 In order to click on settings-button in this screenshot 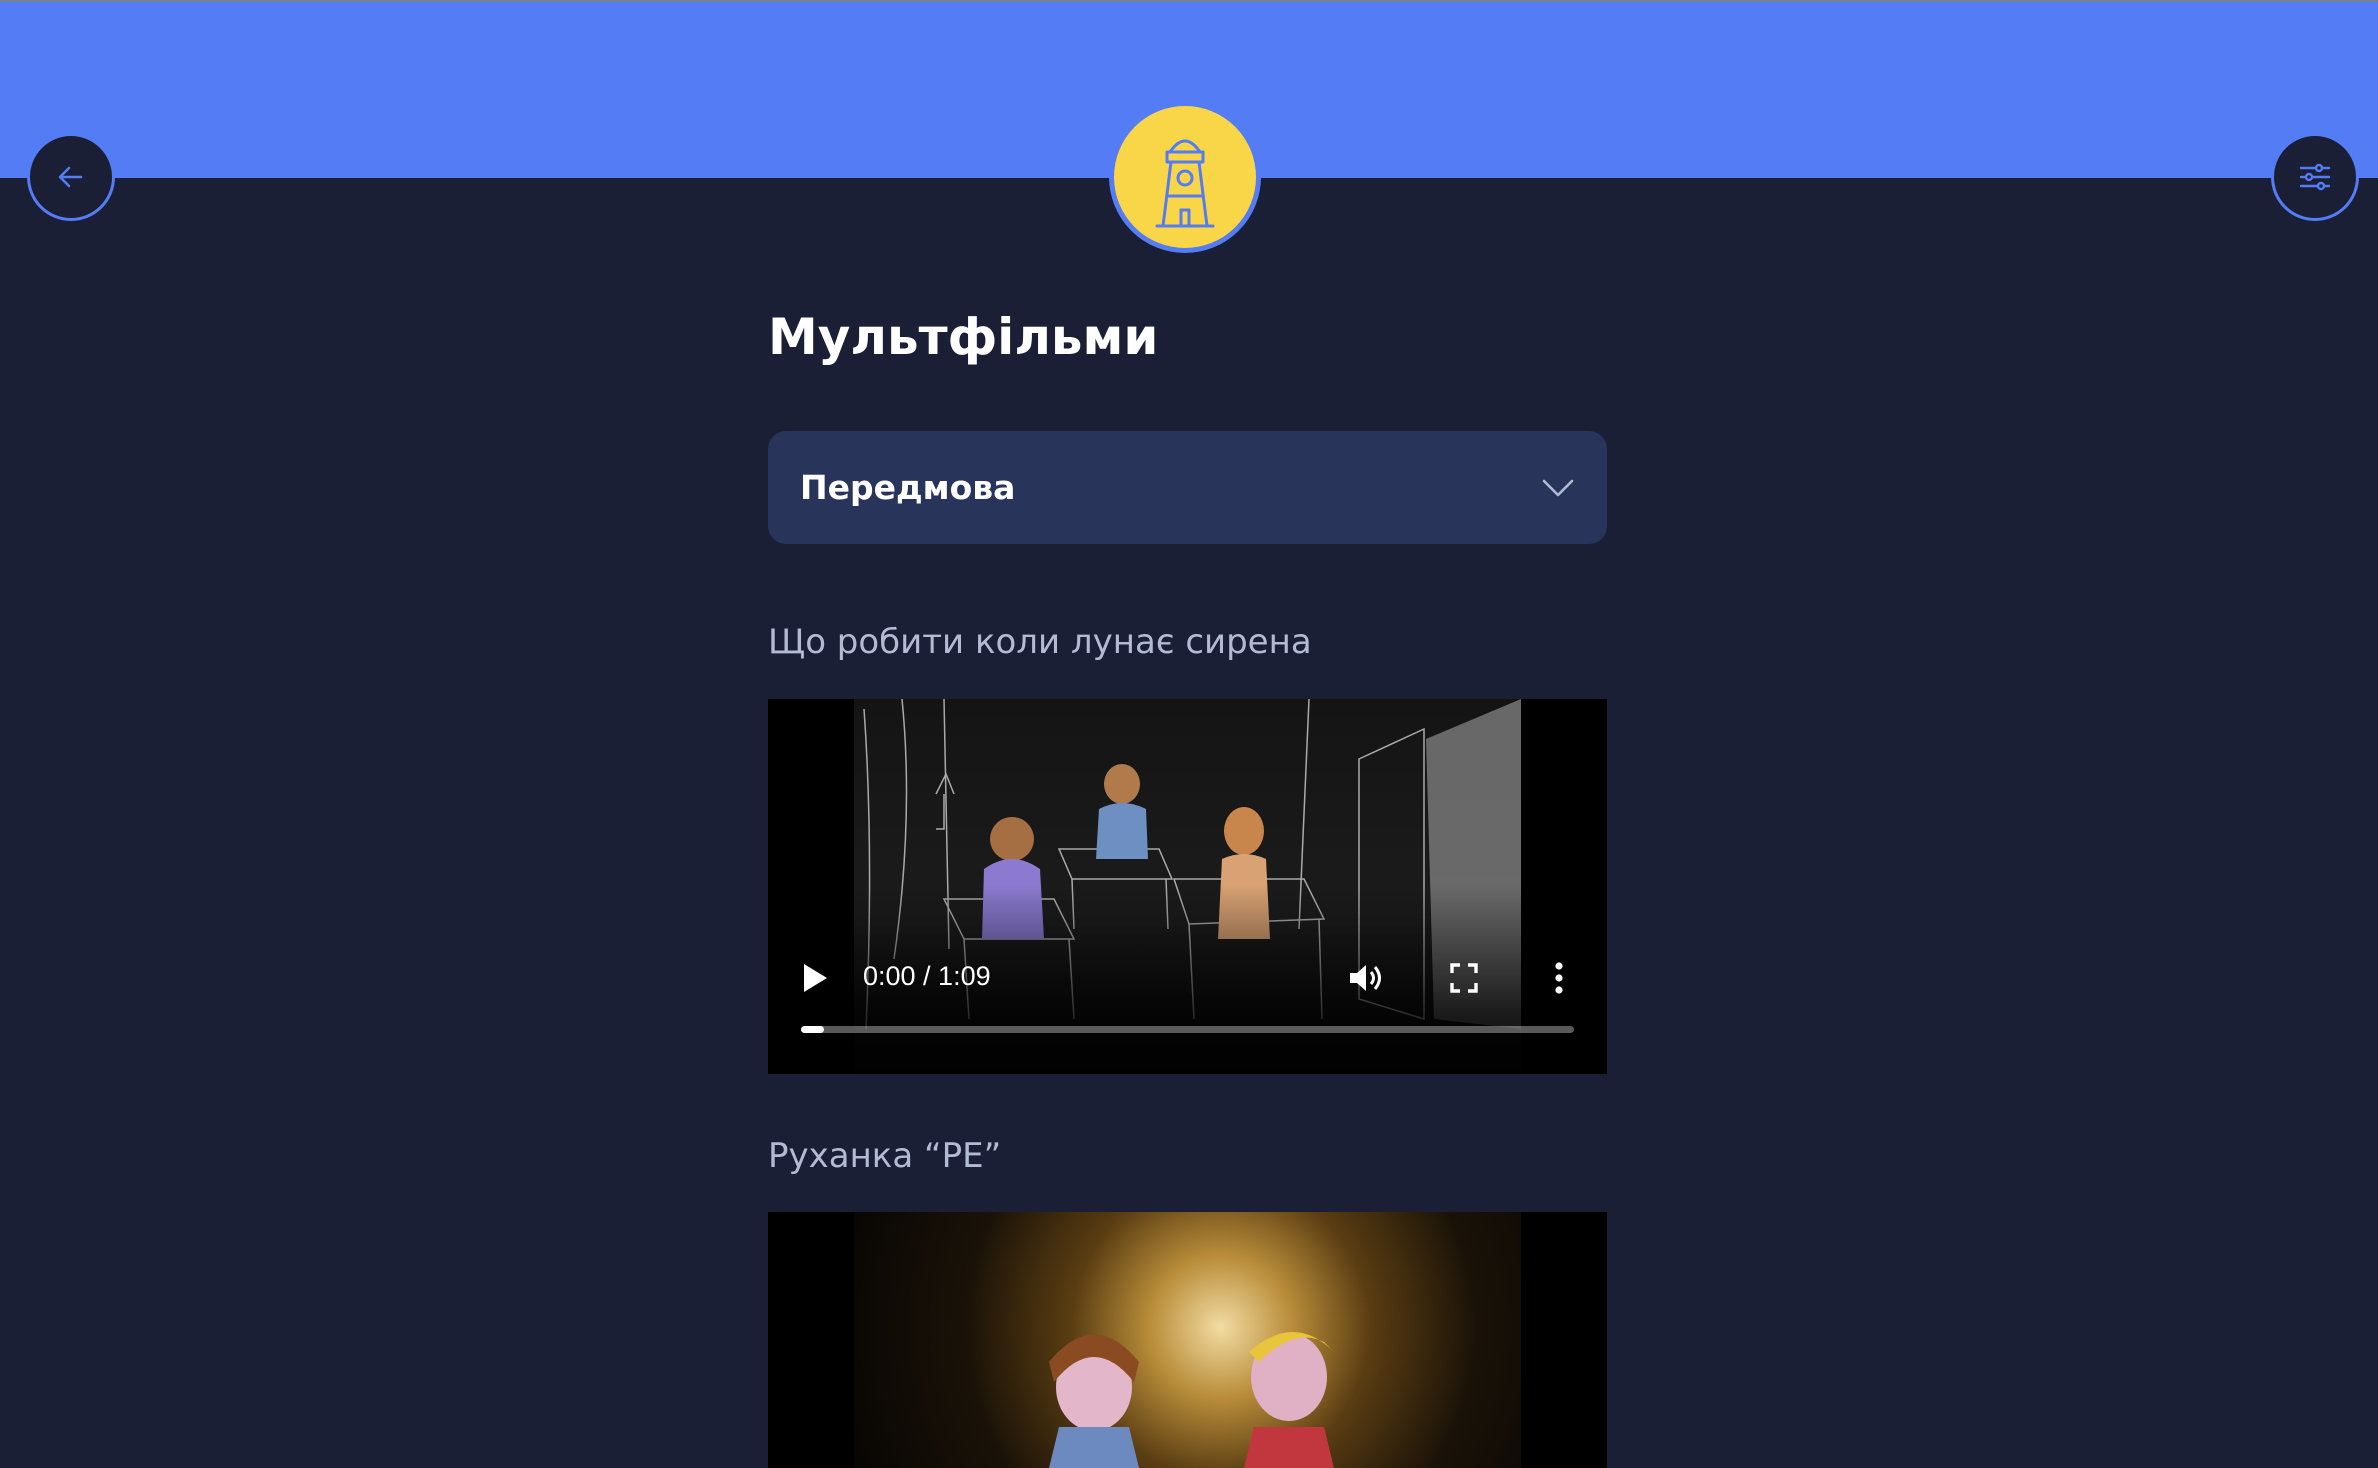, I will do `click(2315, 177)`.